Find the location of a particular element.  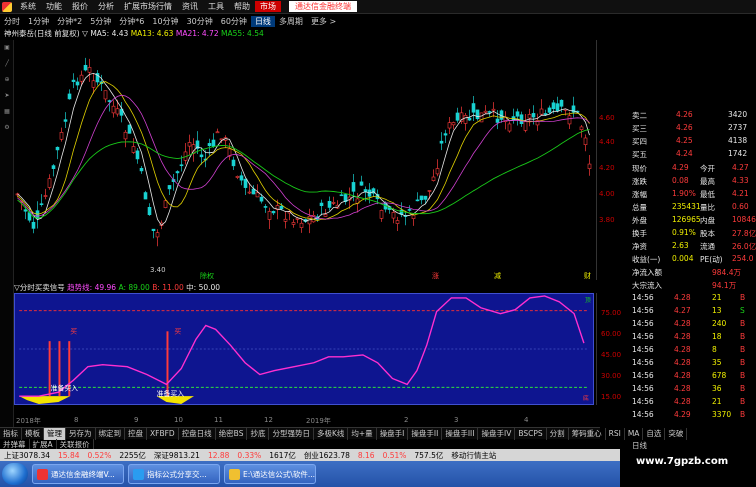

order-book-volume: 3420 is located at coordinates (738, 114).